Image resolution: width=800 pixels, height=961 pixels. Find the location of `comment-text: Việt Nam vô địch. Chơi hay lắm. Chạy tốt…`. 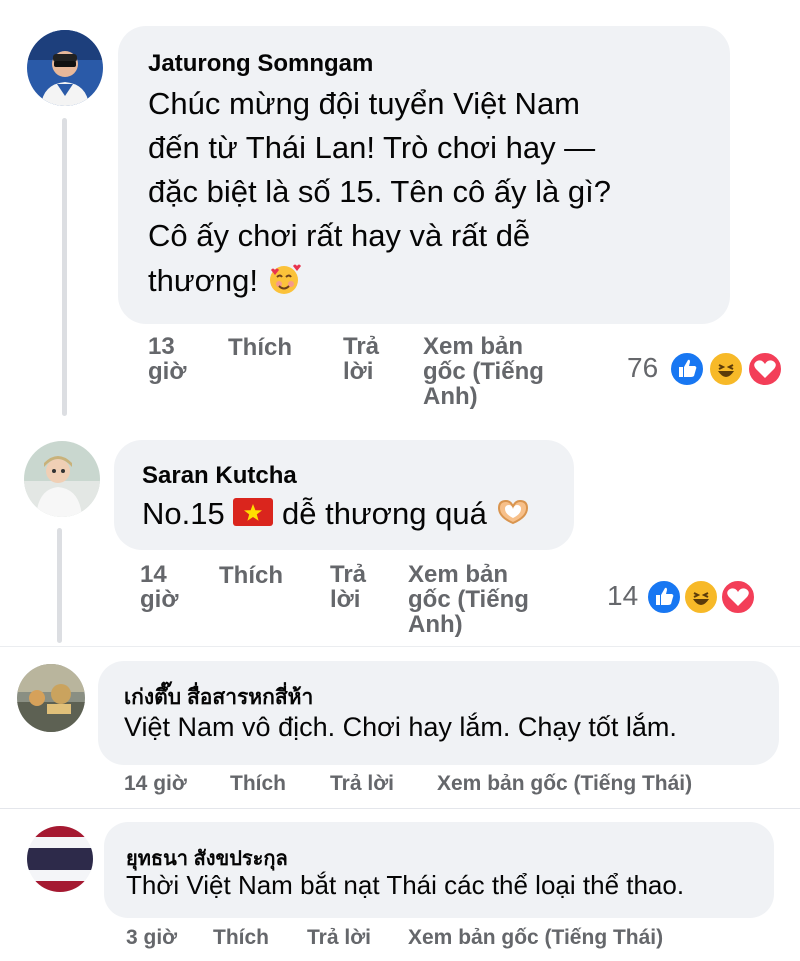

comment-text: Việt Nam vô địch. Chơi hay lắm. Chạy tốt… is located at coordinates (400, 727).